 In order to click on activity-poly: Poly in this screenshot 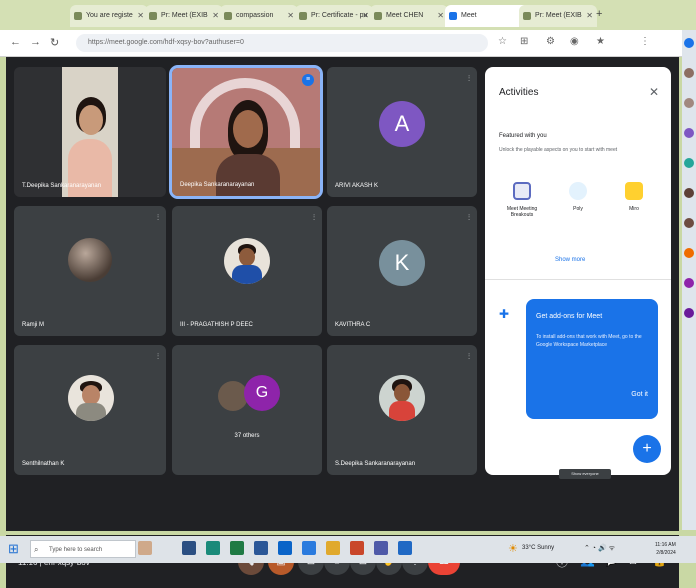, I will do `click(578, 197)`.